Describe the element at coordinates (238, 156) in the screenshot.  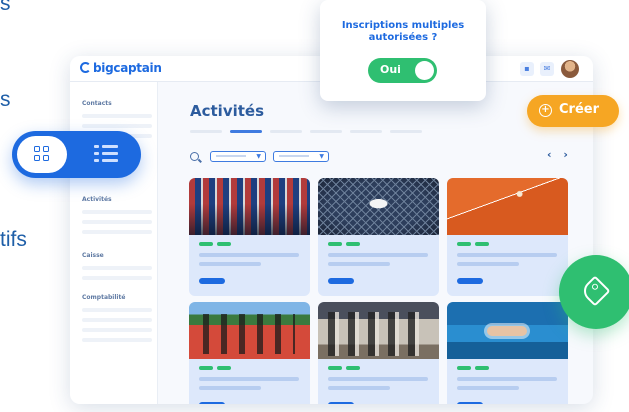
I see `filter-dropdown-1: ▼` at that location.